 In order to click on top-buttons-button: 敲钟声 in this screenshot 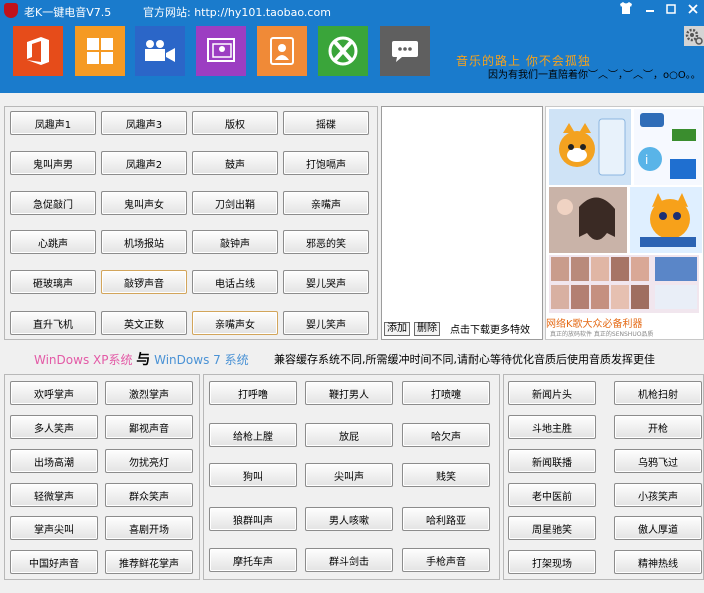, I will do `click(235, 242)`.